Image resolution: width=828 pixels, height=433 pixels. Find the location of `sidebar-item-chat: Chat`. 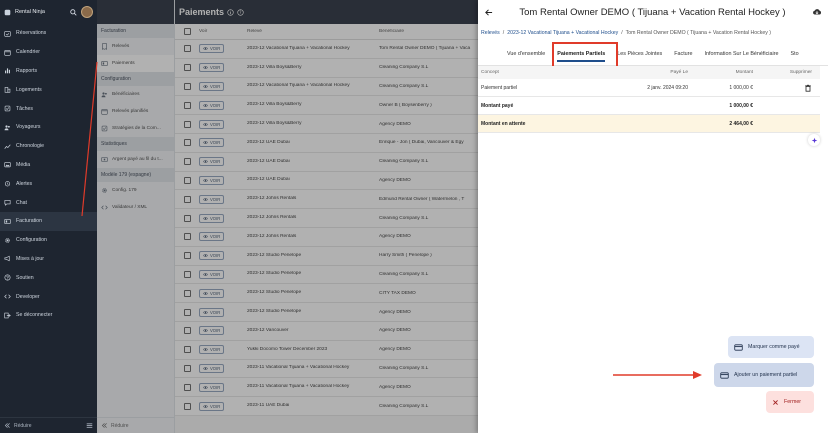

sidebar-item-chat: Chat is located at coordinates (48, 202).